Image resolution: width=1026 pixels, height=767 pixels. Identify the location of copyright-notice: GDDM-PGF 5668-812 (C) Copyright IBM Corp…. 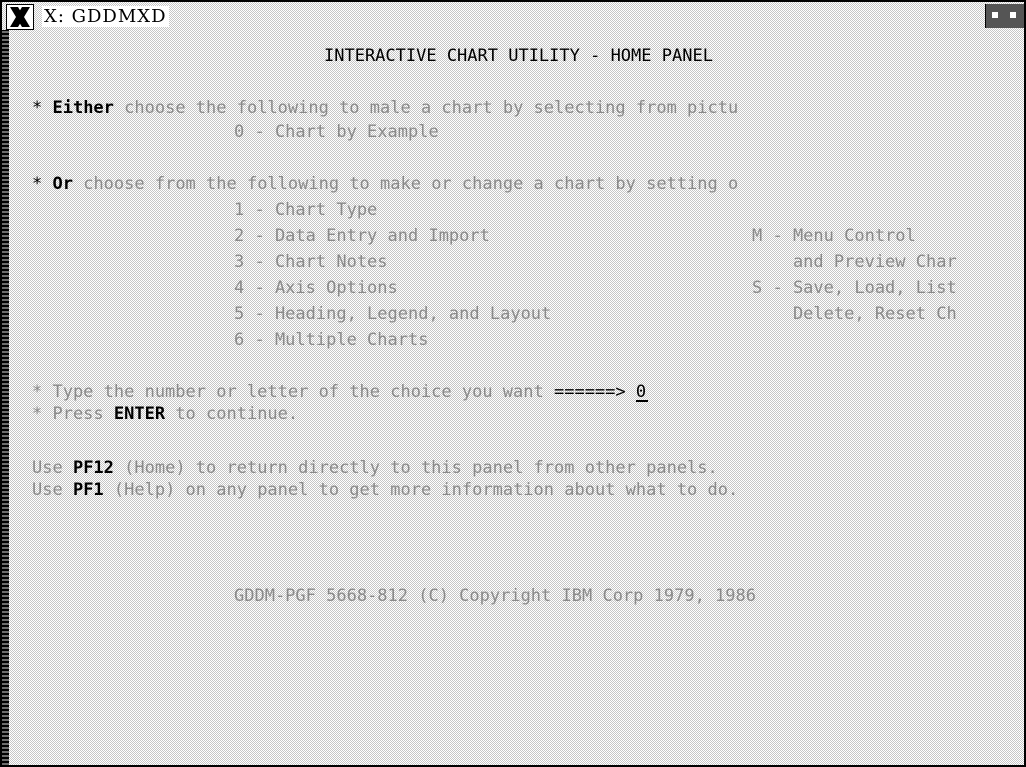
(495, 596).